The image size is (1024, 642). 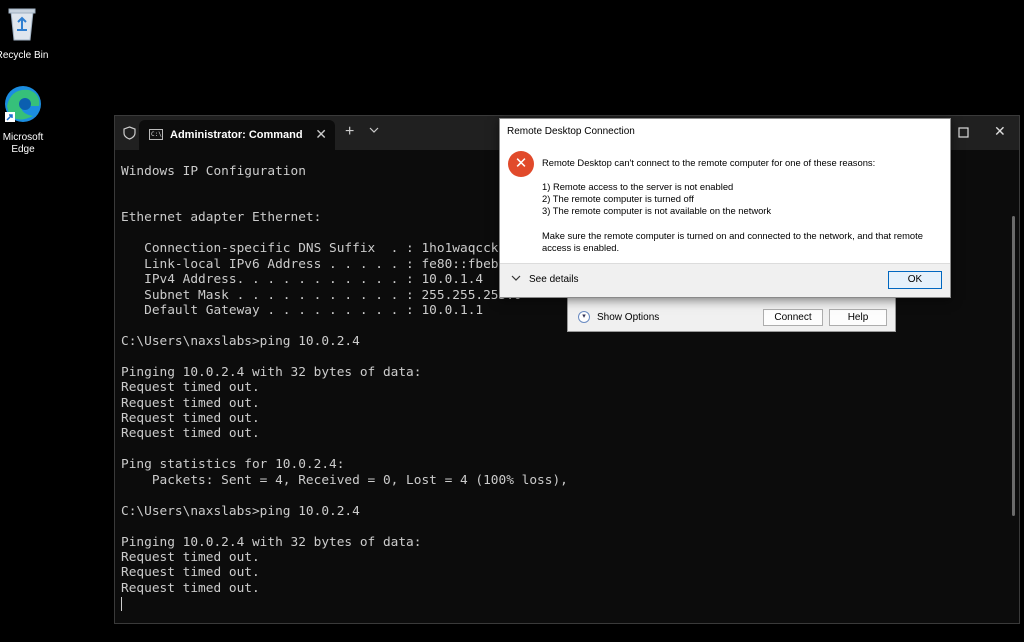 What do you see at coordinates (156, 134) in the screenshot?
I see `cmd-icon: C:\` at bounding box center [156, 134].